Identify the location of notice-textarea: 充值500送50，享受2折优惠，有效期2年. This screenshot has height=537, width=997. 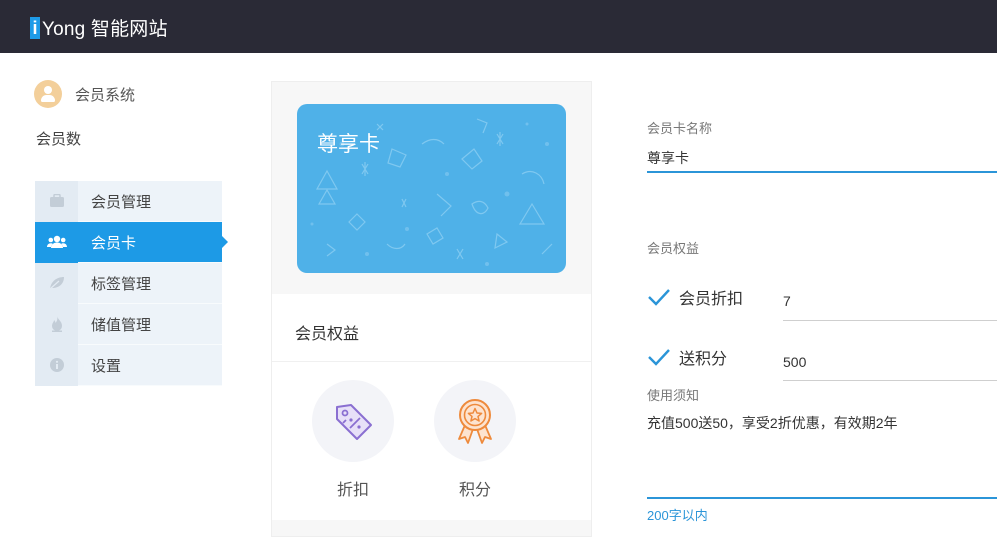
(772, 423).